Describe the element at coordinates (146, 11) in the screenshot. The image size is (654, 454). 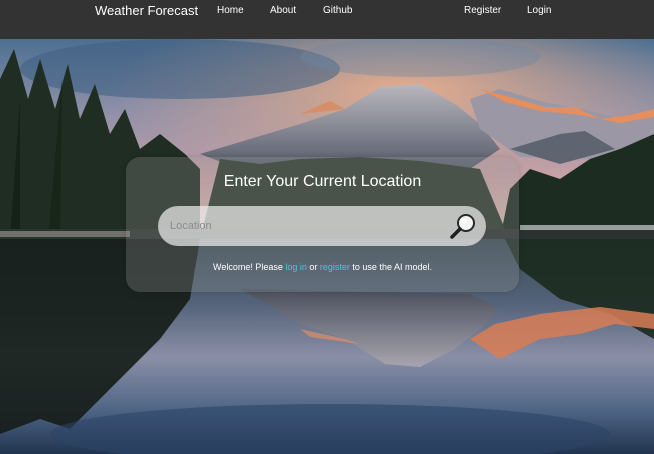
I see `brand-title: Weather Forecast` at that location.